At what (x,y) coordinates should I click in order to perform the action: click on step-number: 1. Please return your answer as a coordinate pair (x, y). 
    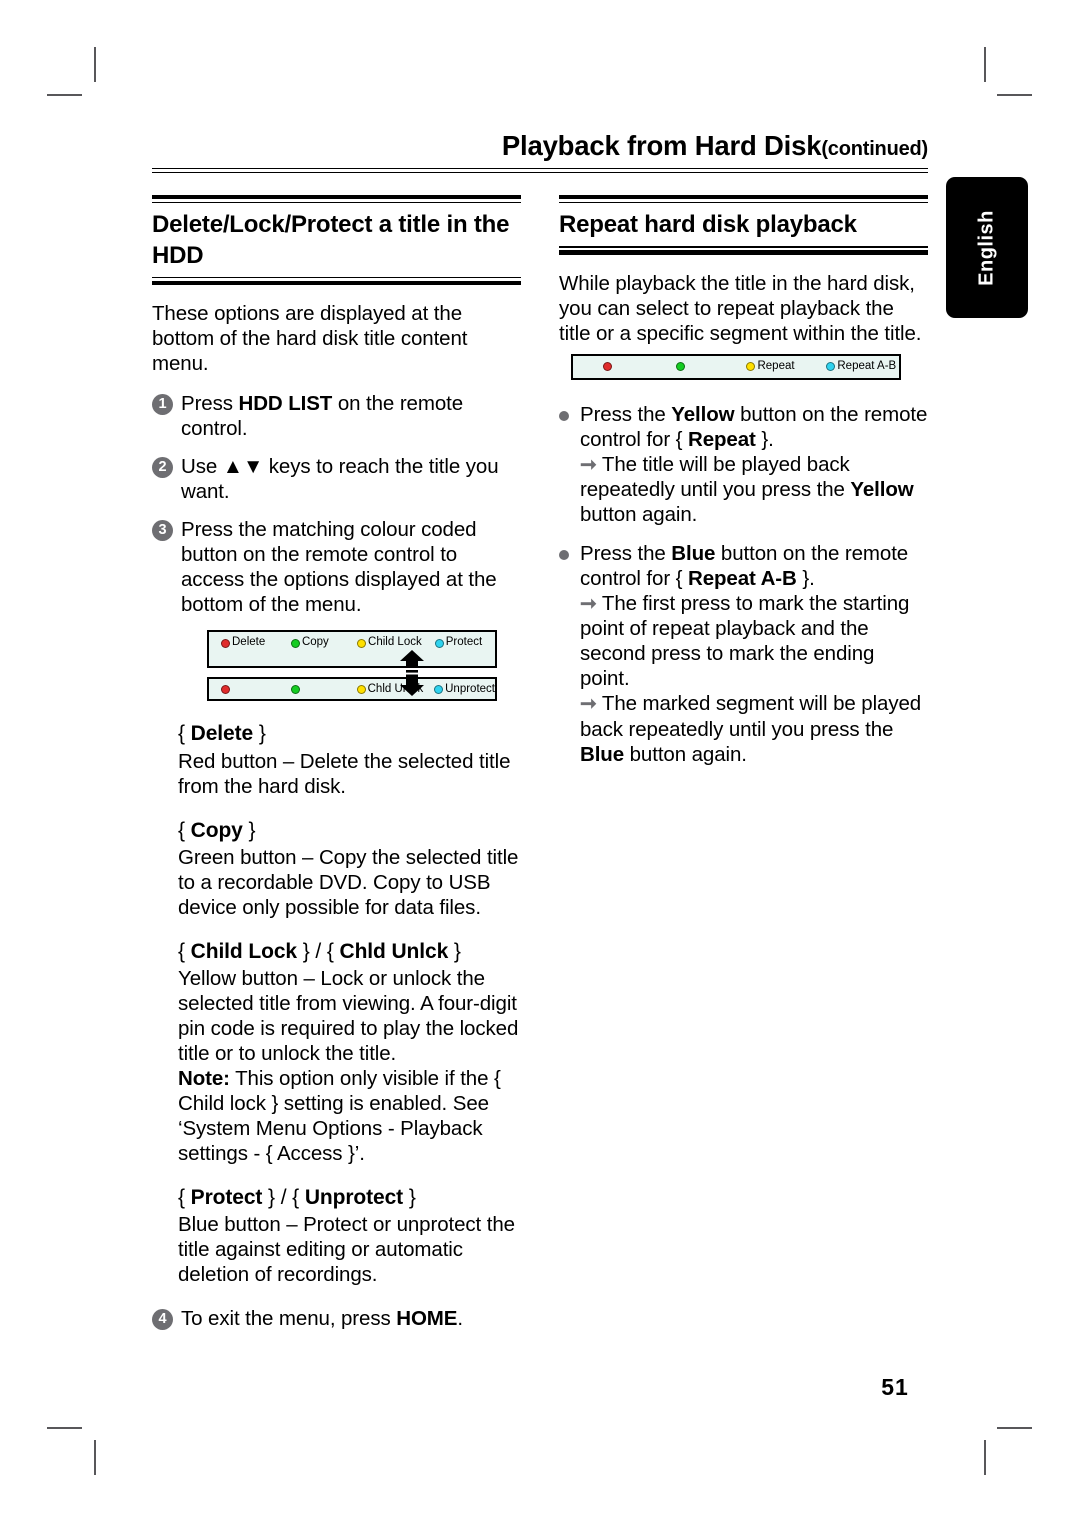
    Looking at the image, I should click on (162, 405).